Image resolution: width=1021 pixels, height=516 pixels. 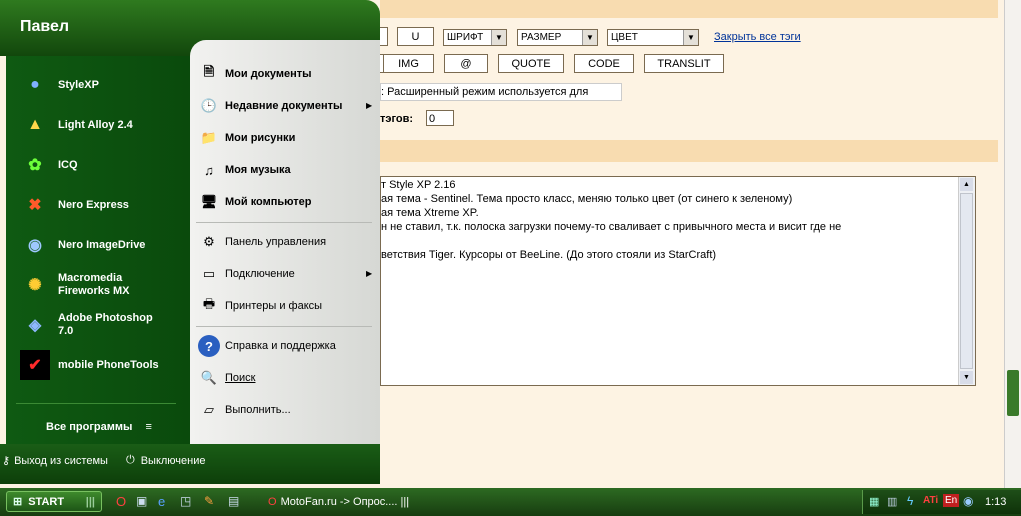 I want to click on scroll-up-icon: ▲, so click(x=966, y=184).